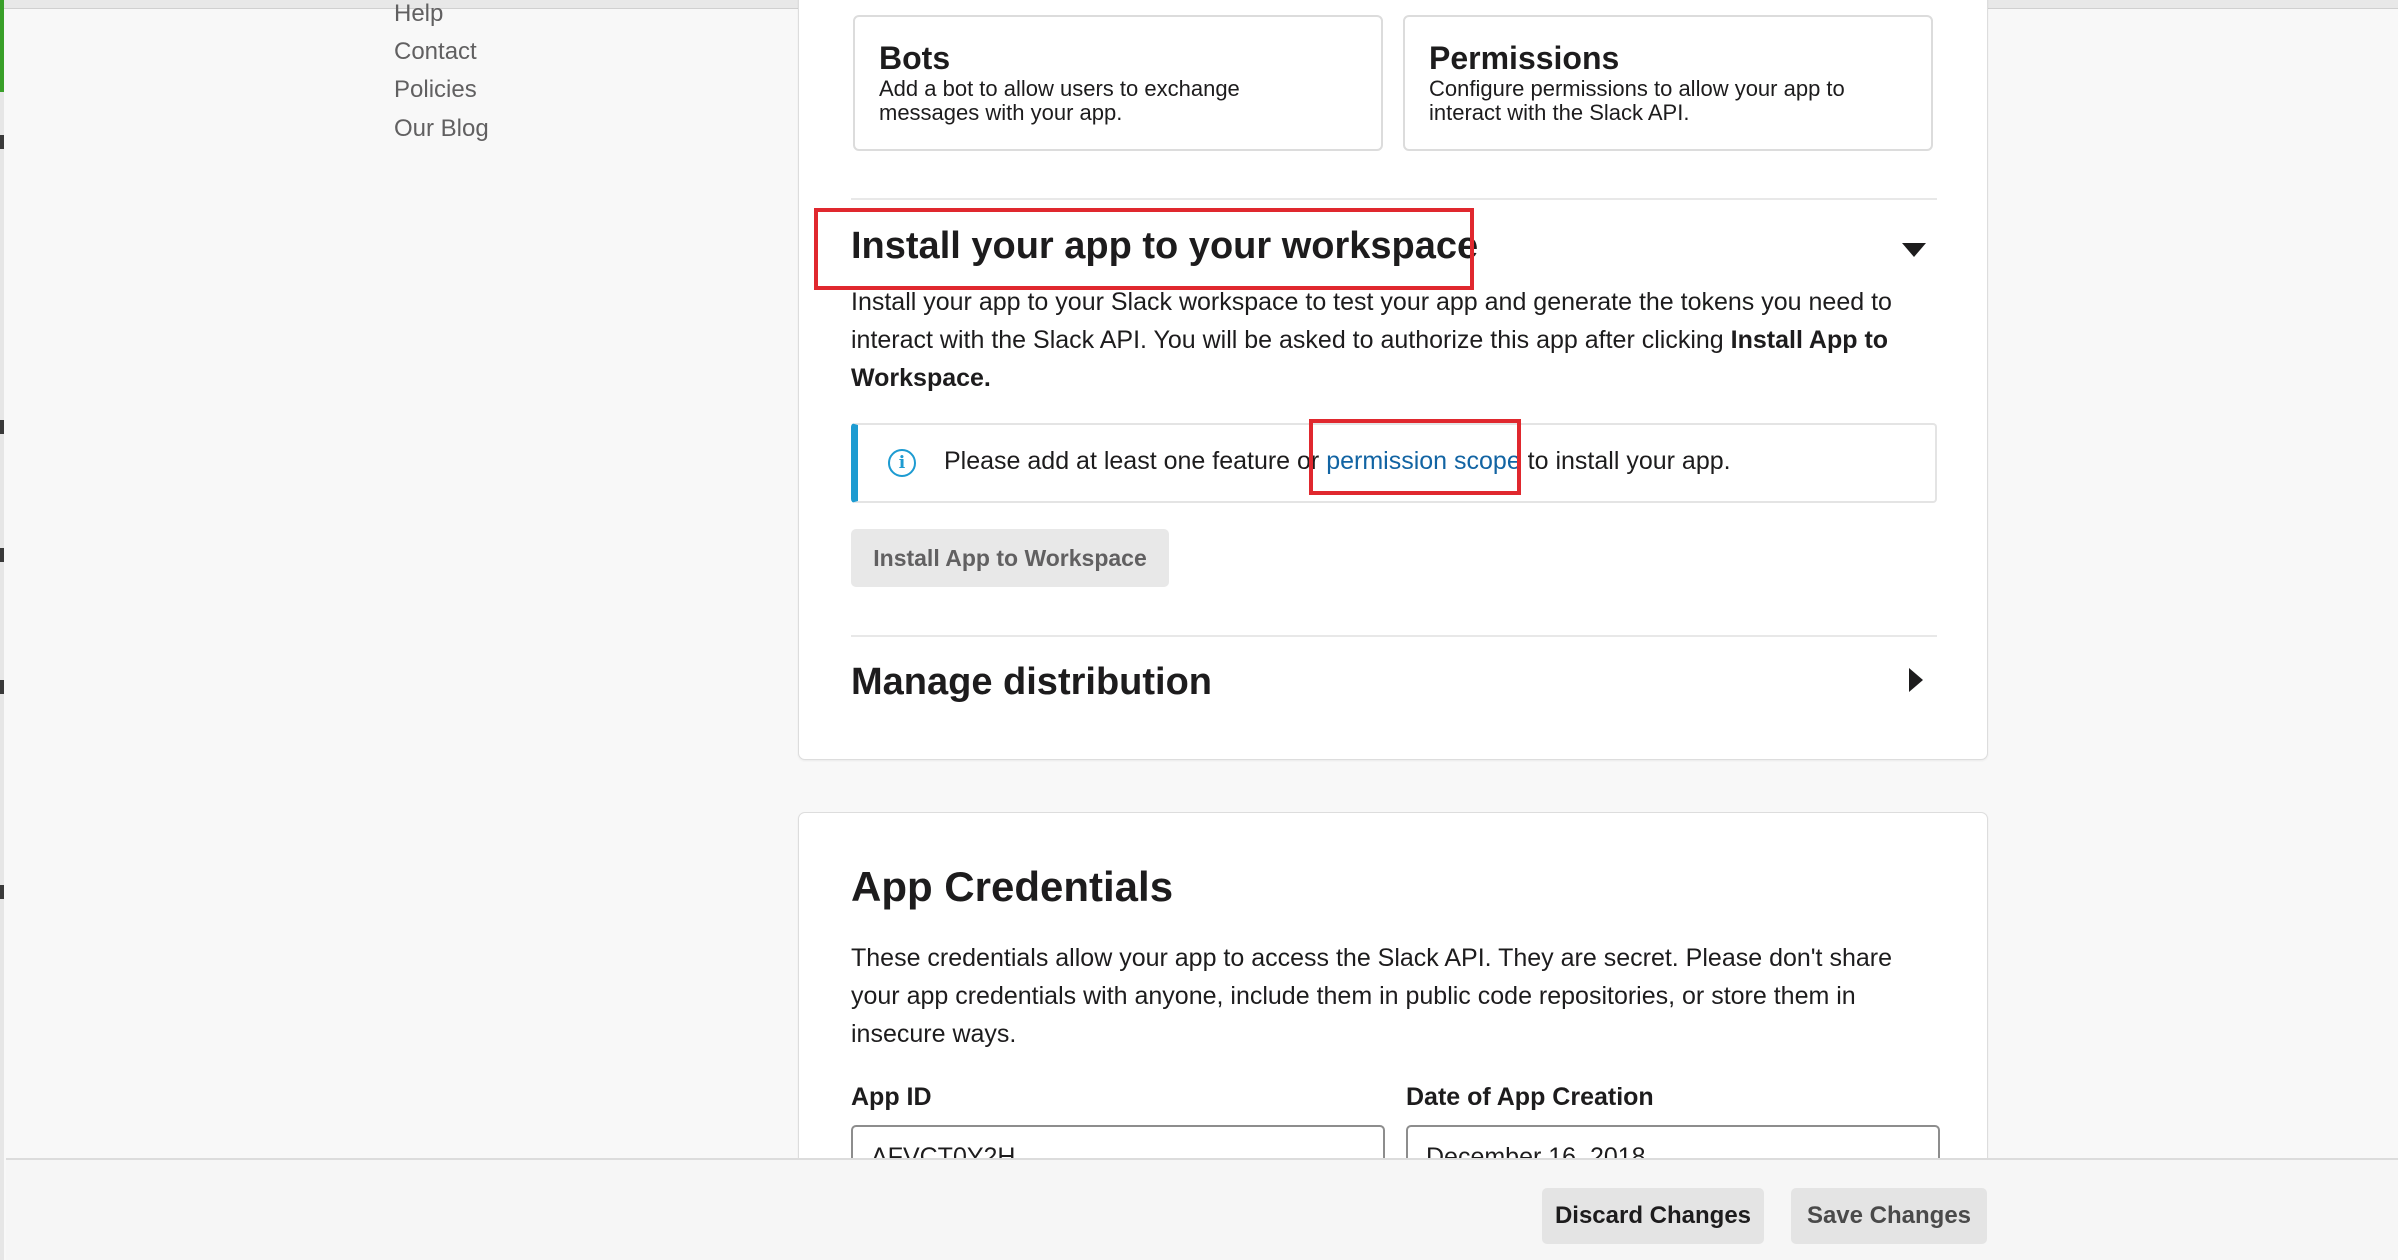 The width and height of the screenshot is (2398, 1260). I want to click on bots-description-line1: Add a bot to allow users to exchange, so click(1059, 88).